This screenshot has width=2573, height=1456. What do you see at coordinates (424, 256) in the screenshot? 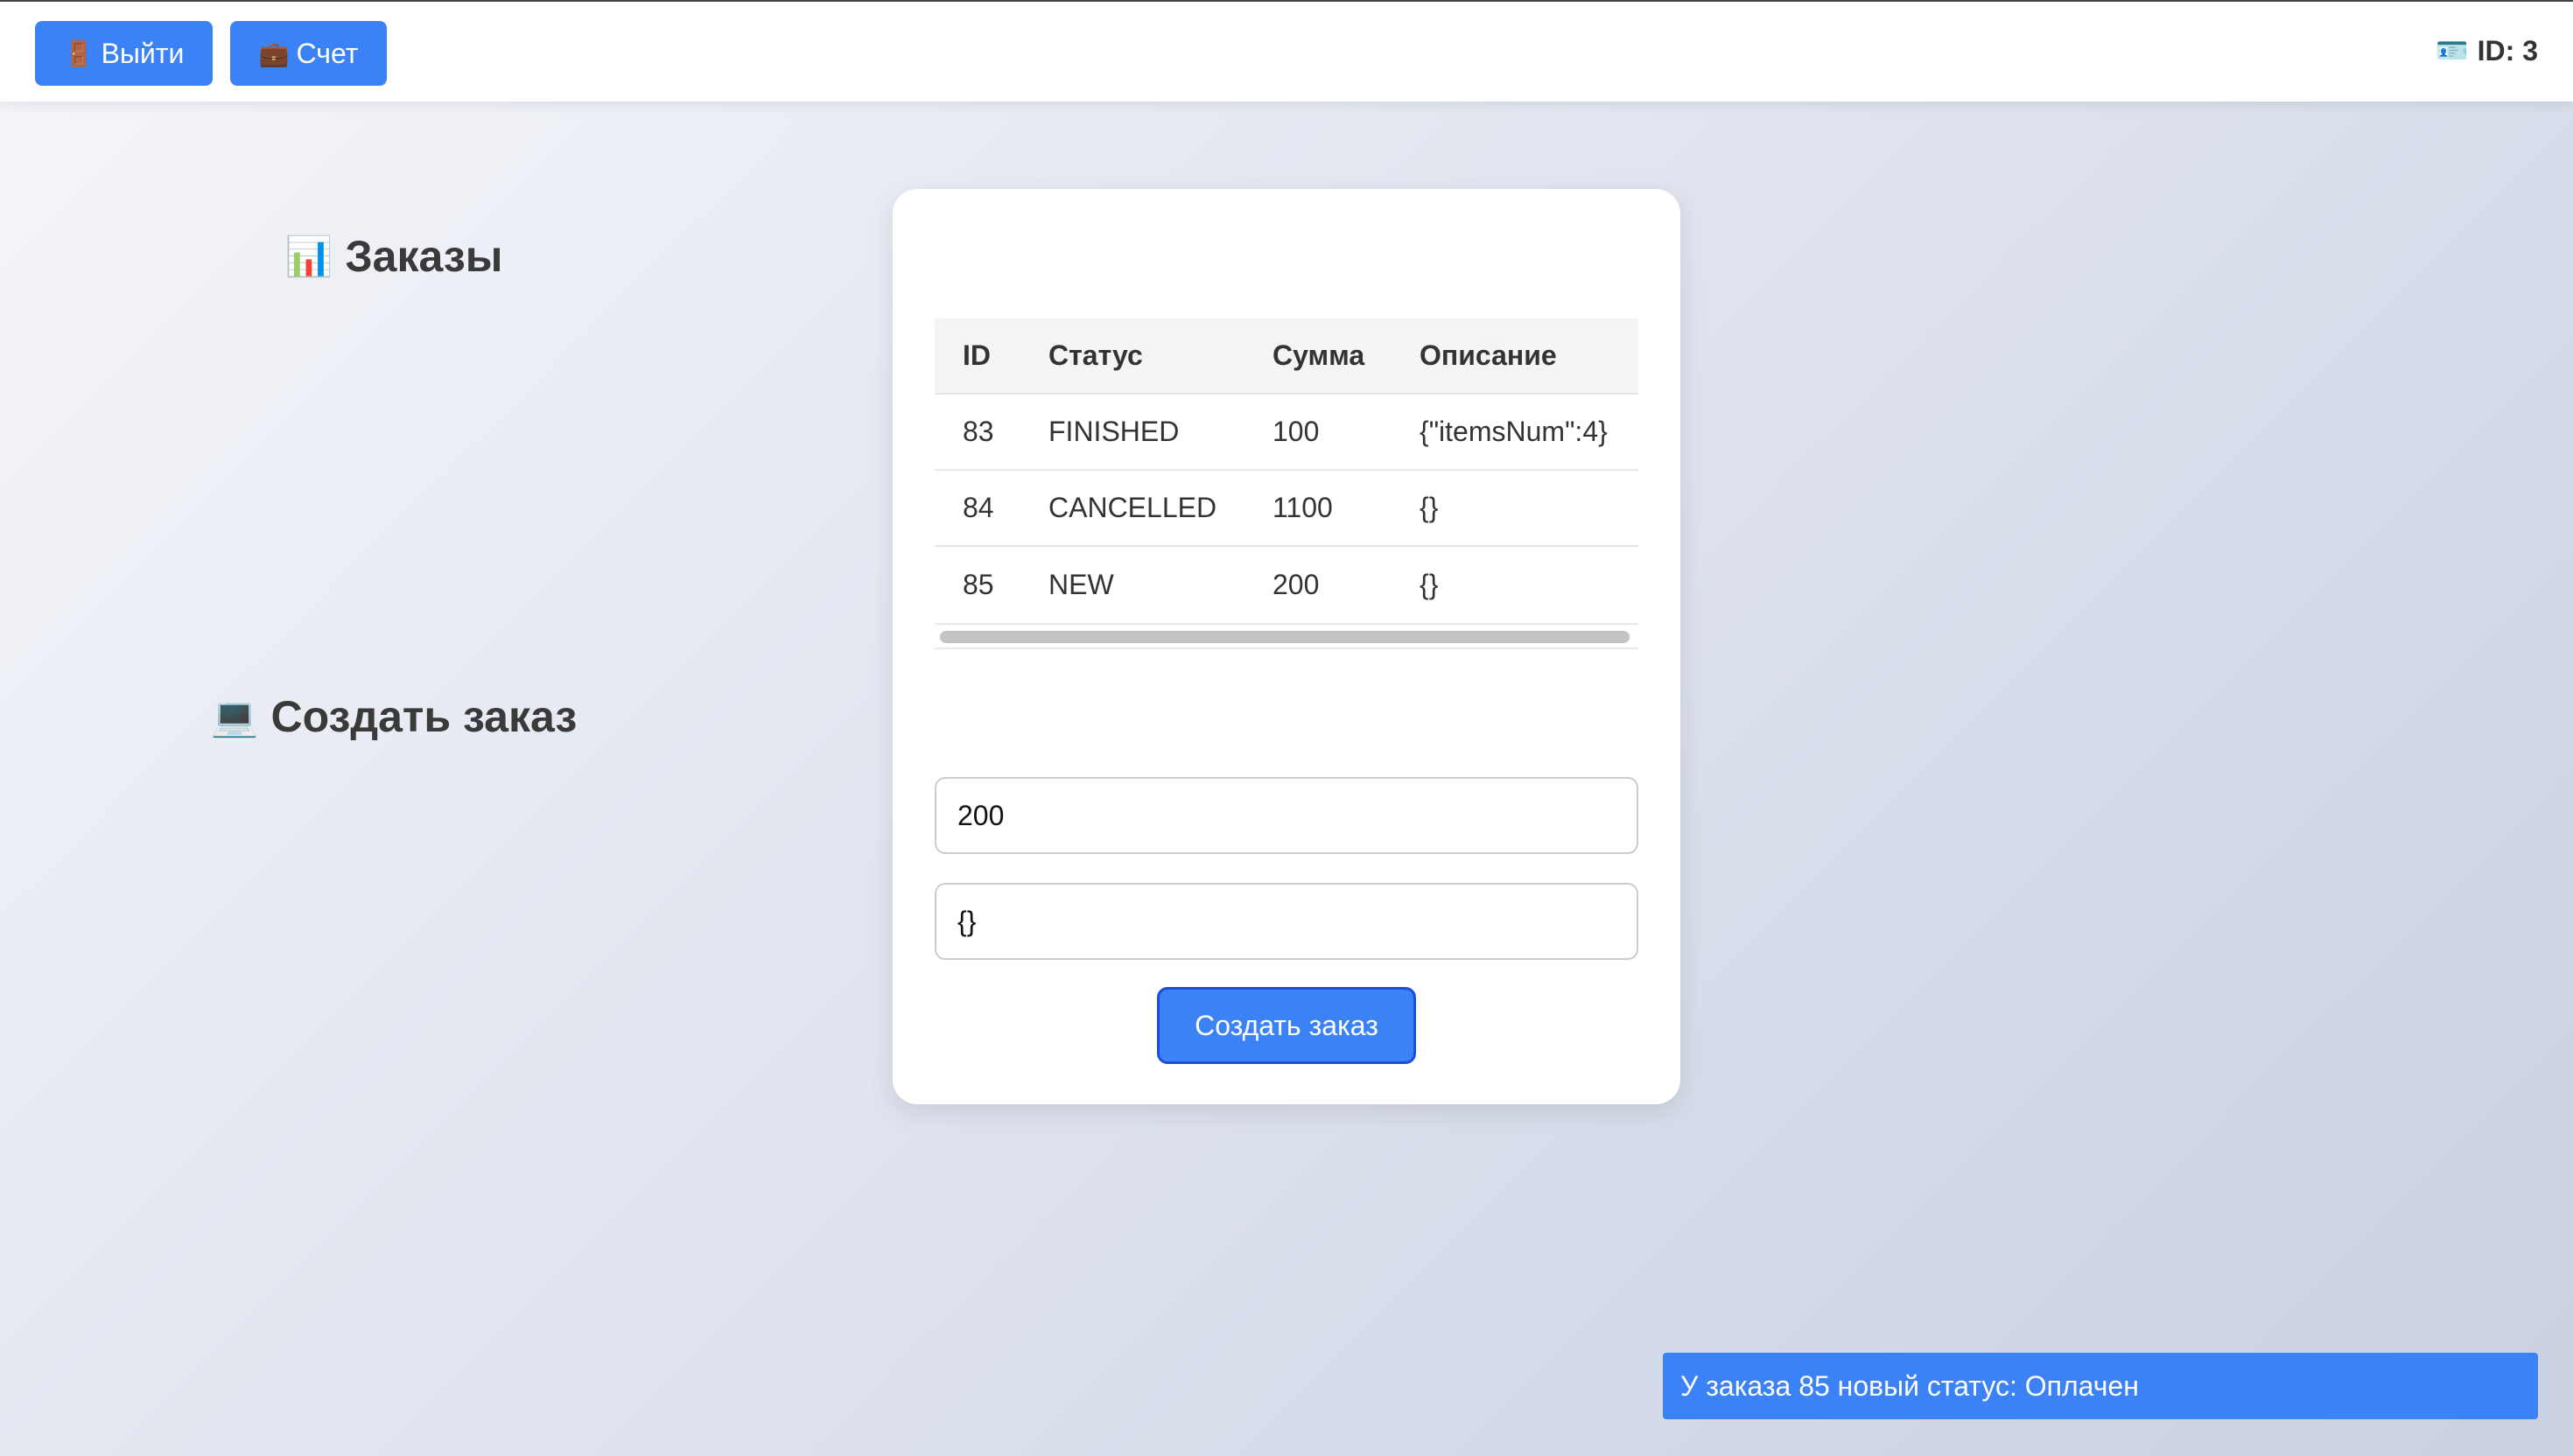
I see `orders-title-text: Заказы` at bounding box center [424, 256].